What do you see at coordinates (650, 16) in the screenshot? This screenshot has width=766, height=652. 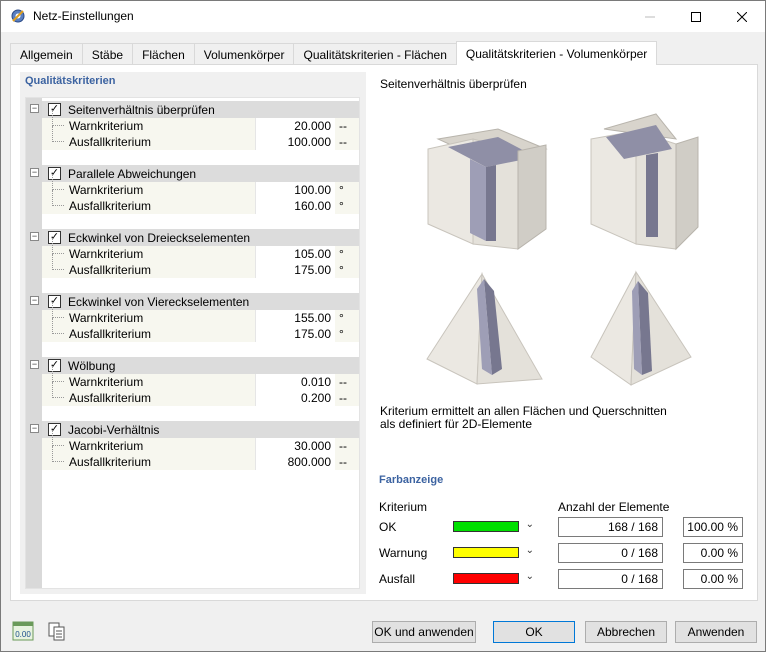 I see `minimize-button` at bounding box center [650, 16].